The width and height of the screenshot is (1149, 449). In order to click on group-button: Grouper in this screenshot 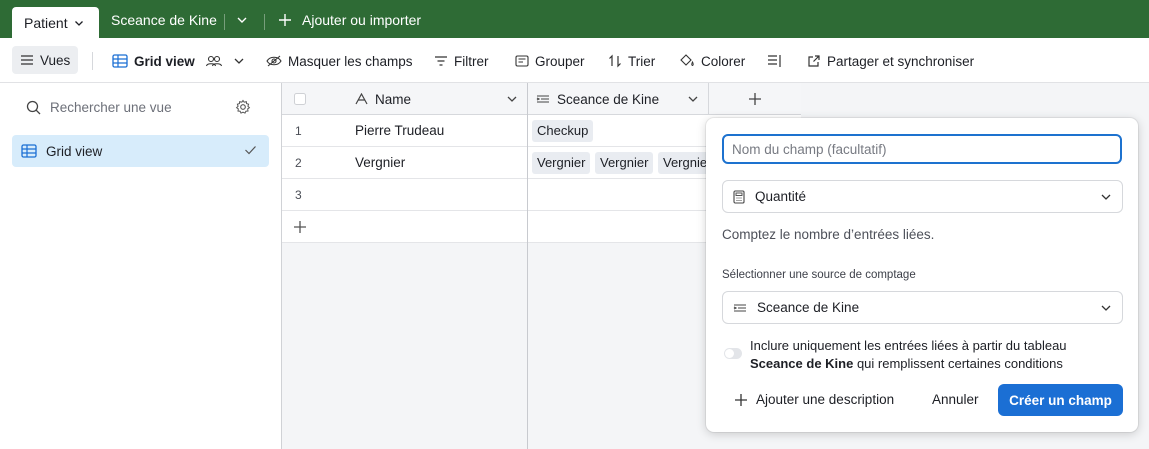, I will do `click(550, 61)`.